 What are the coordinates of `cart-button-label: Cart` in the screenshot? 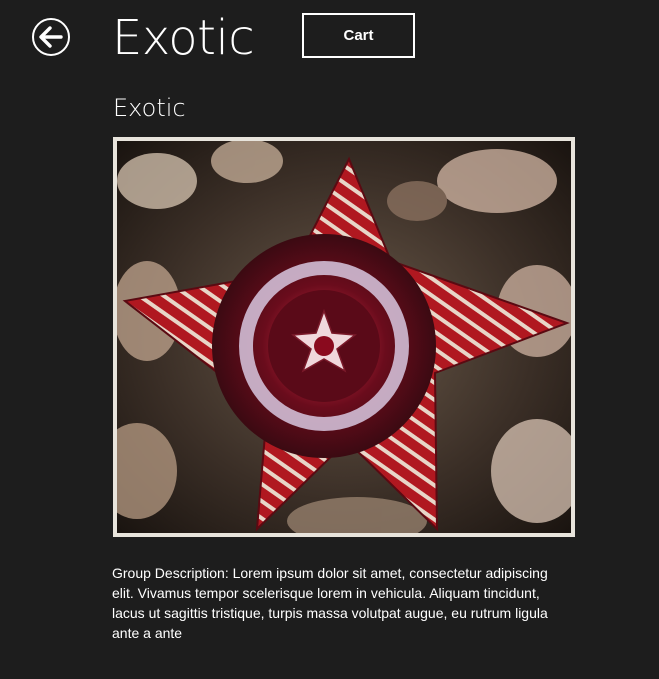 It's located at (358, 35).